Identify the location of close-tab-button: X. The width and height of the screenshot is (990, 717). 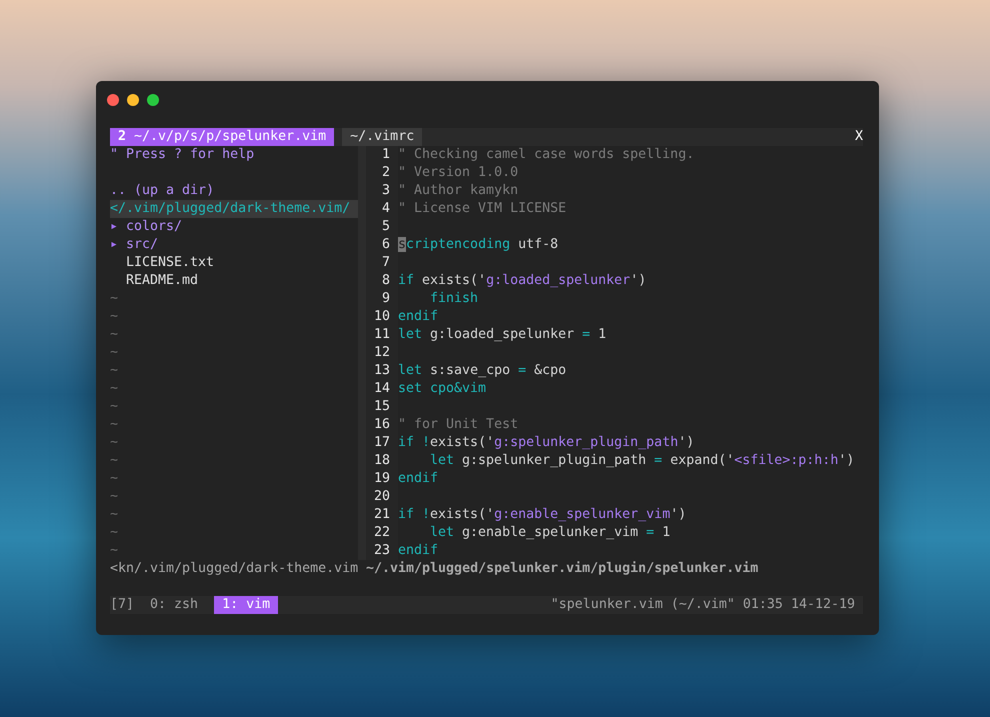
(858, 137).